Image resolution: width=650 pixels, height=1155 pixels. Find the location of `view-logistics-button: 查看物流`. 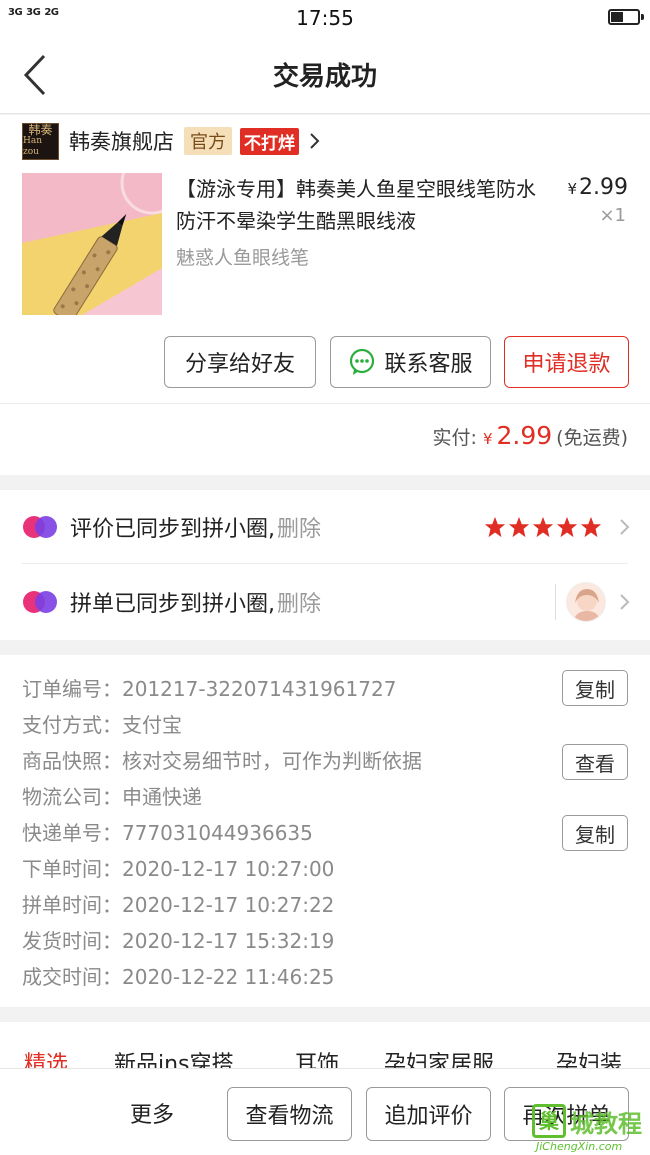

view-logistics-button: 查看物流 is located at coordinates (289, 1114).